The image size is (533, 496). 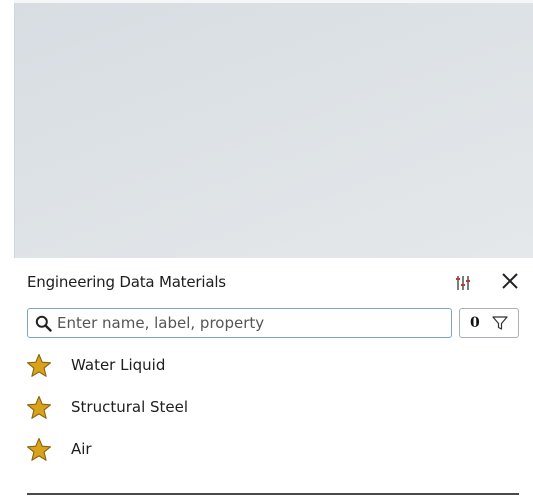 What do you see at coordinates (273, 282) in the screenshot?
I see `panel-header: Engineering Data Materials` at bounding box center [273, 282].